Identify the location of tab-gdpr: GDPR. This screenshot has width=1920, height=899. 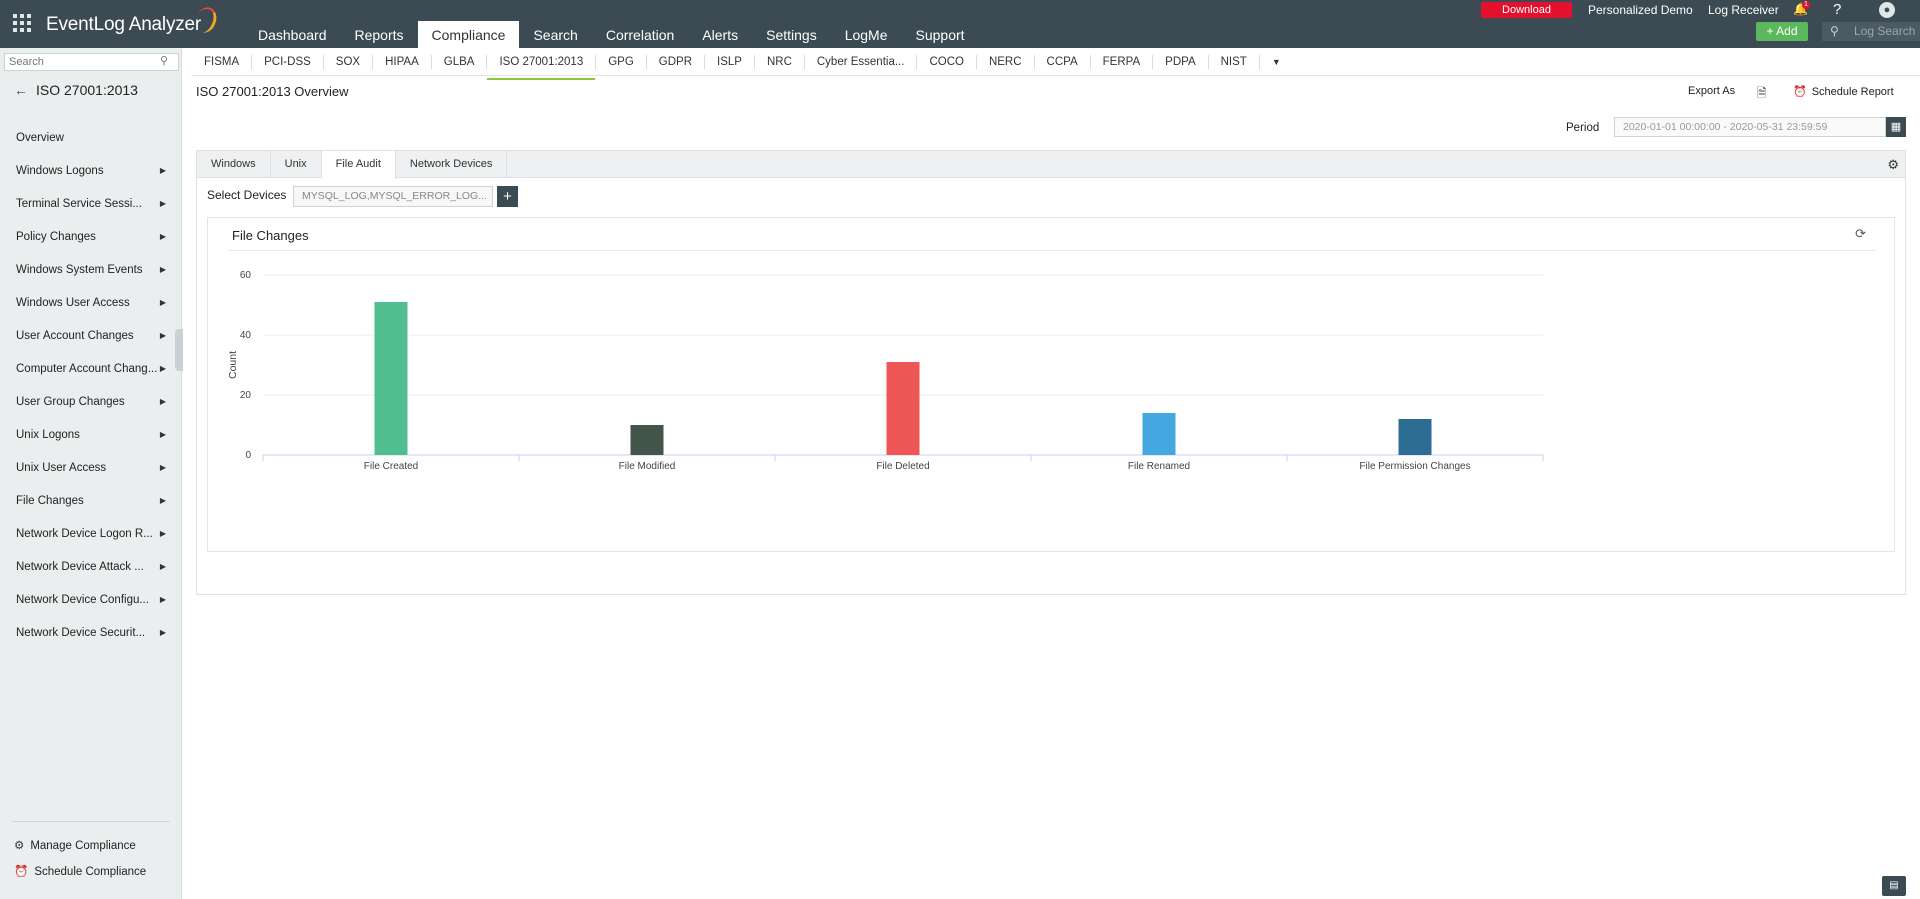
(676, 61).